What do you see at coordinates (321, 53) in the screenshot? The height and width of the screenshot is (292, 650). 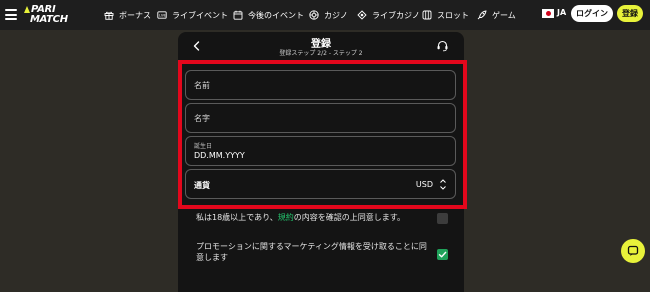 I see `registration-step-indicator: 登録ステップ 2/2 - ステップ 2` at bounding box center [321, 53].